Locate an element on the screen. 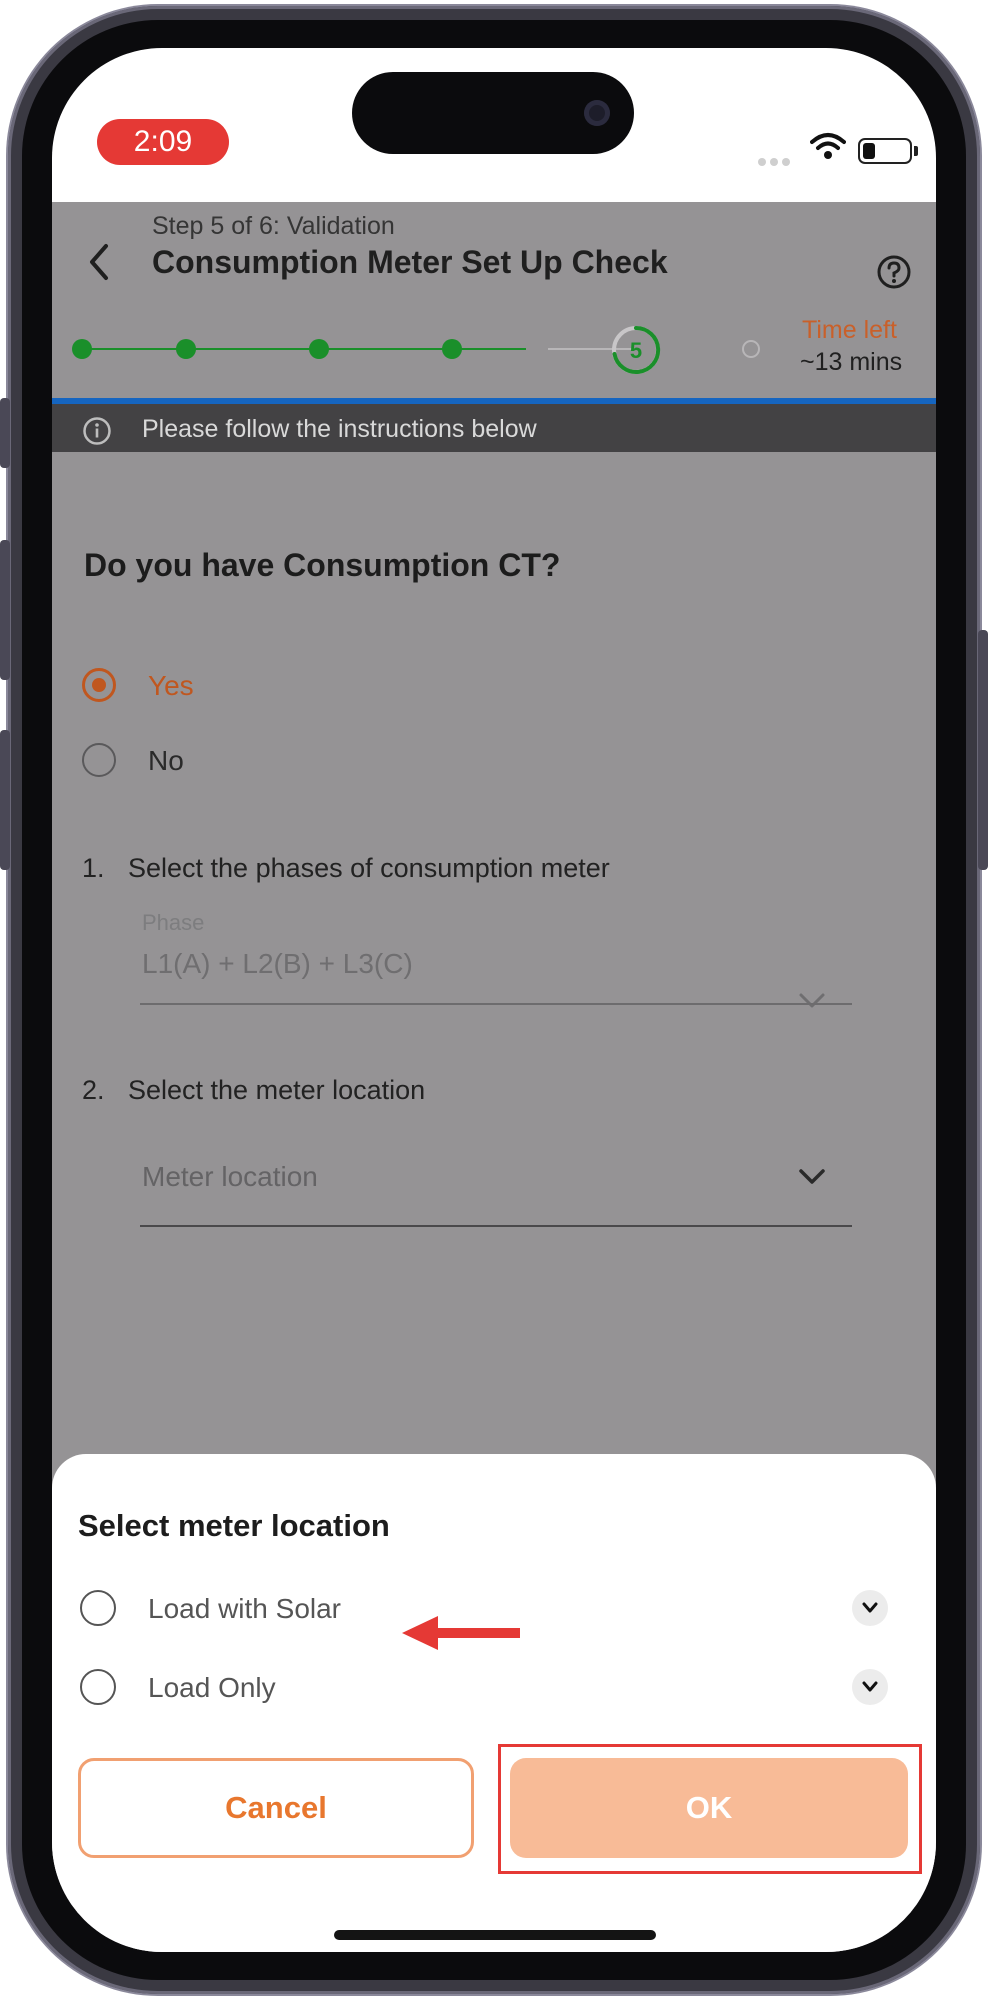 Image resolution: width=988 pixels, height=2000 pixels. volume-down-button is located at coordinates (5, 800).